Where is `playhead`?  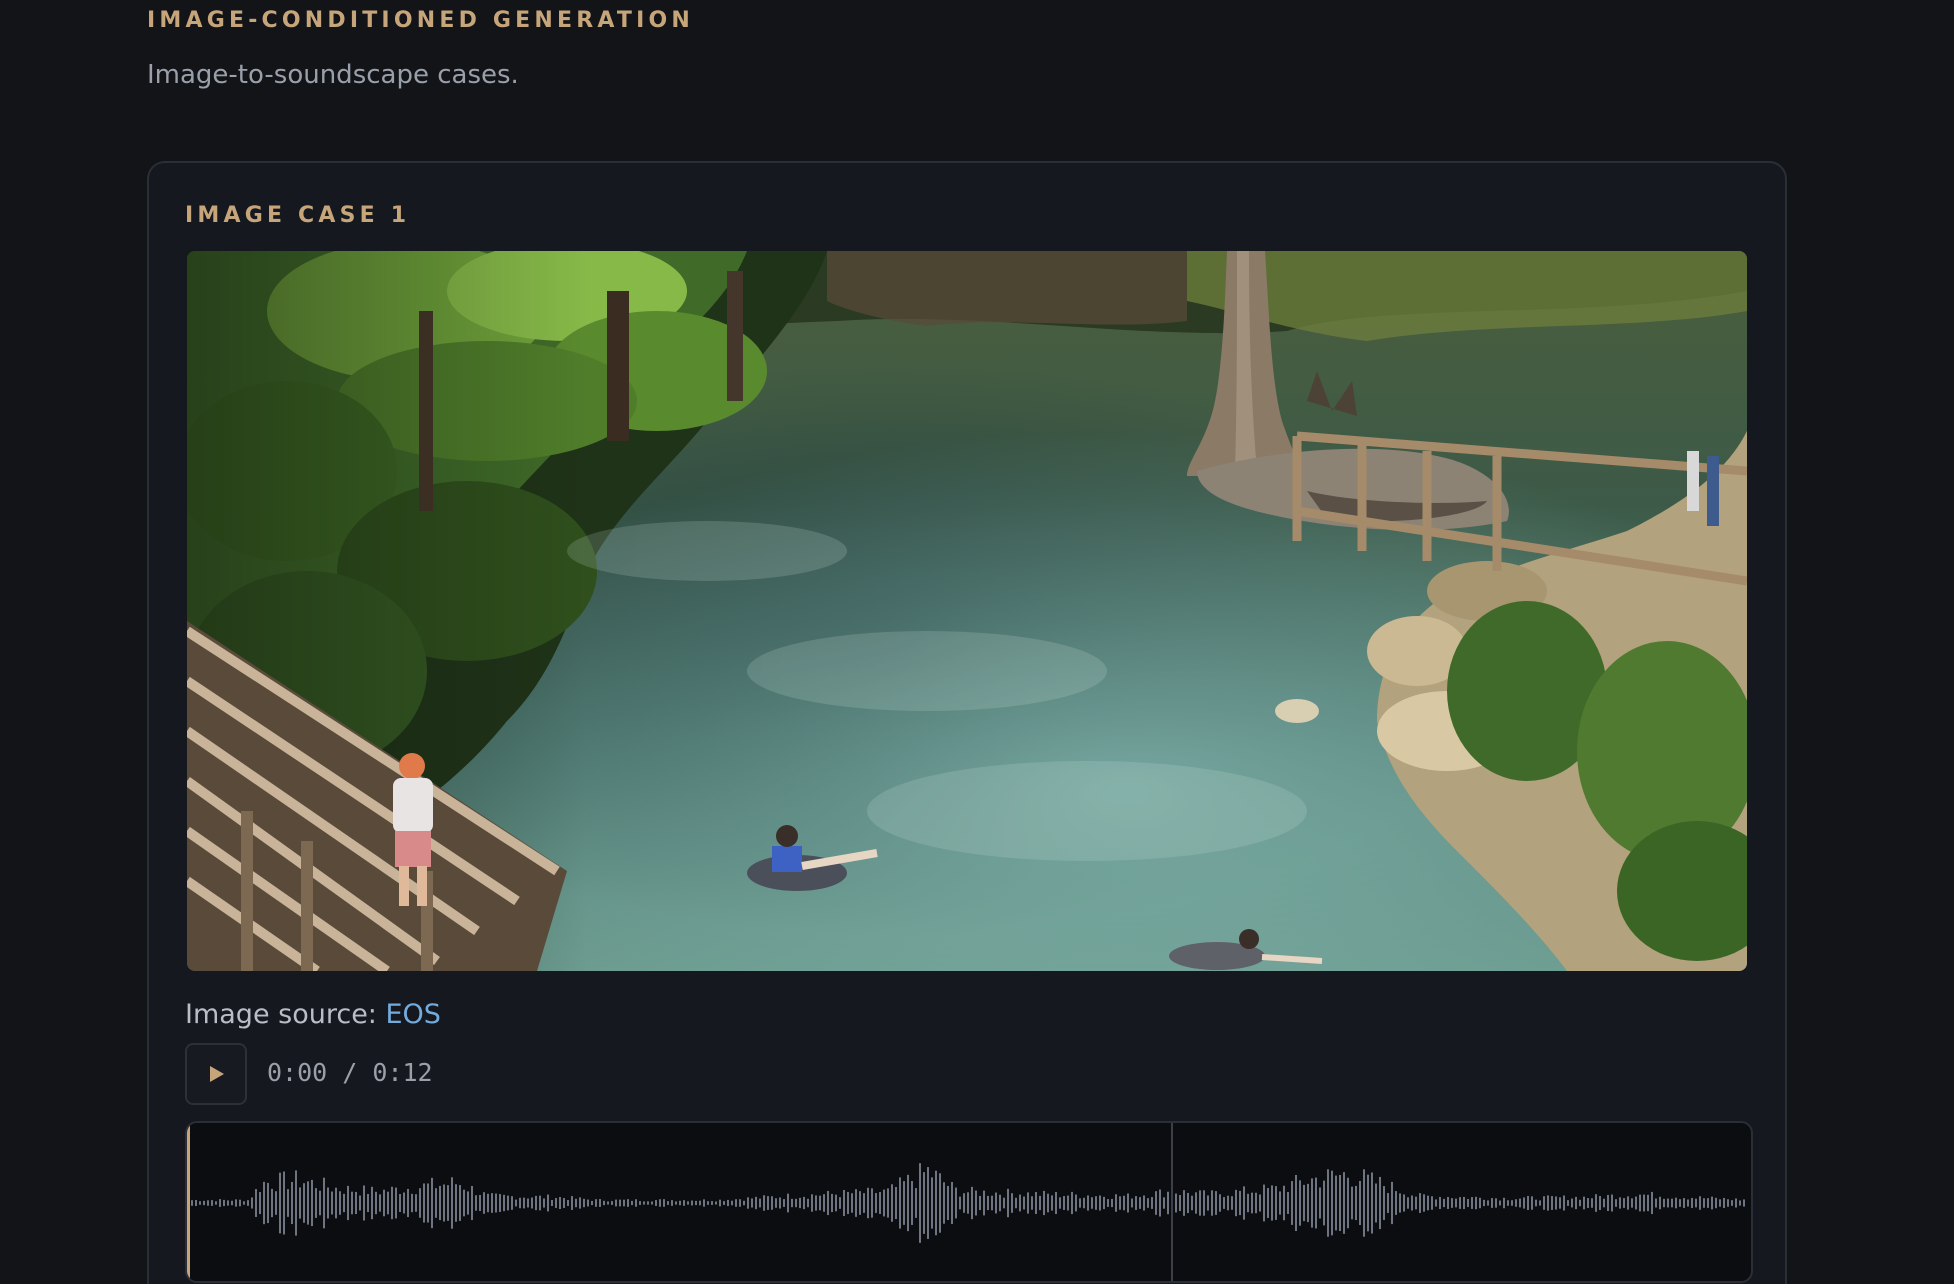
playhead is located at coordinates (188, 1202).